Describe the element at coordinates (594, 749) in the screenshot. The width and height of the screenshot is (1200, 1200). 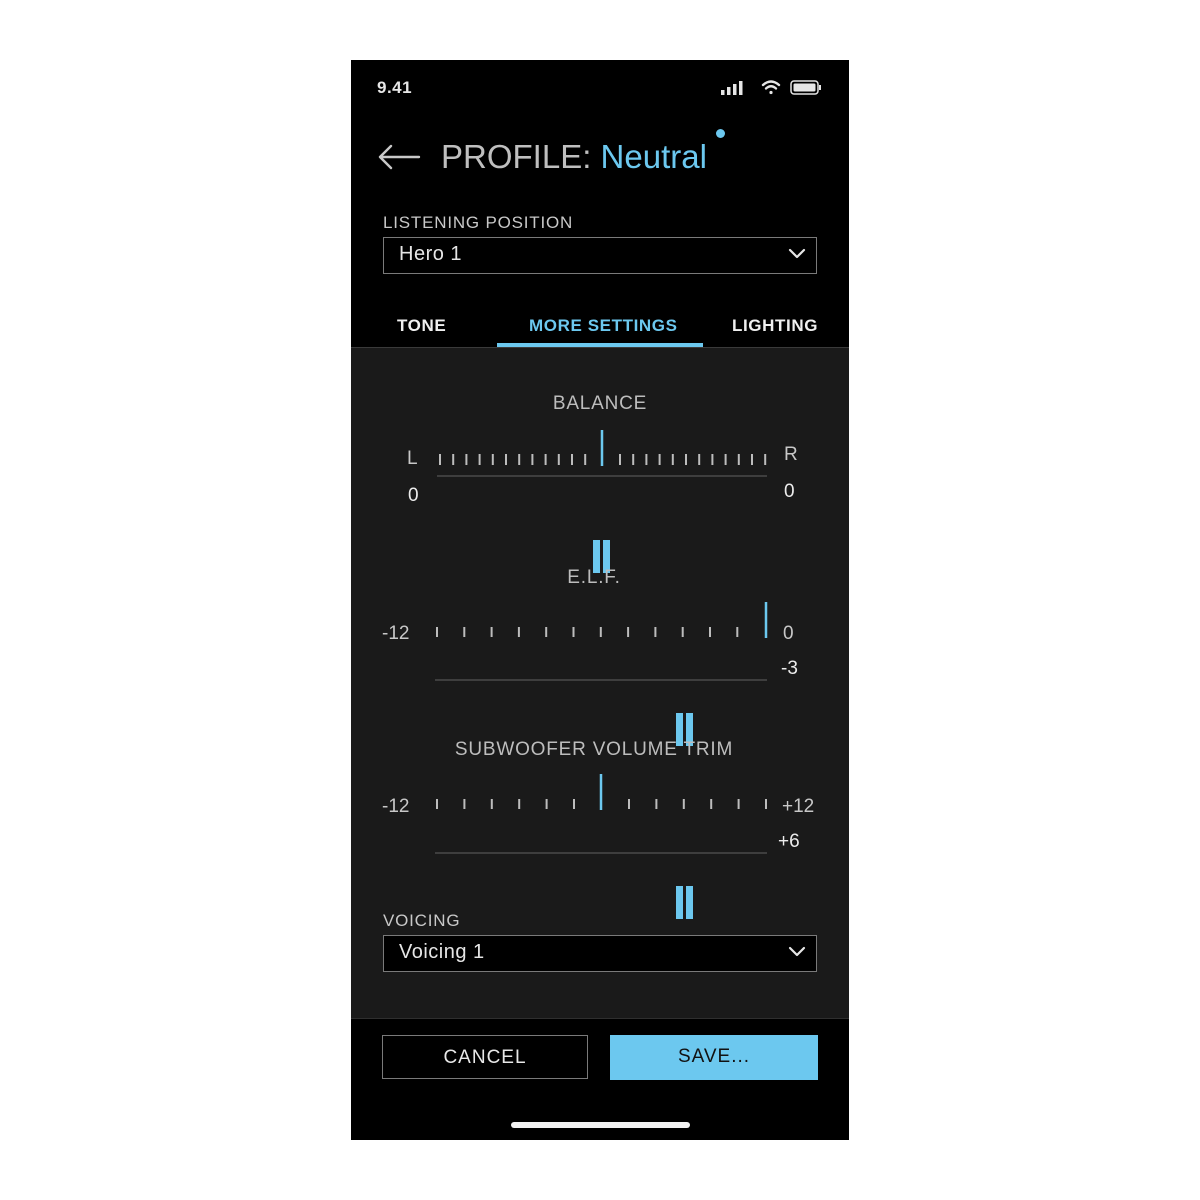
I see `subwoofer-title: SUBWOOFER VOLUME TRIM` at that location.